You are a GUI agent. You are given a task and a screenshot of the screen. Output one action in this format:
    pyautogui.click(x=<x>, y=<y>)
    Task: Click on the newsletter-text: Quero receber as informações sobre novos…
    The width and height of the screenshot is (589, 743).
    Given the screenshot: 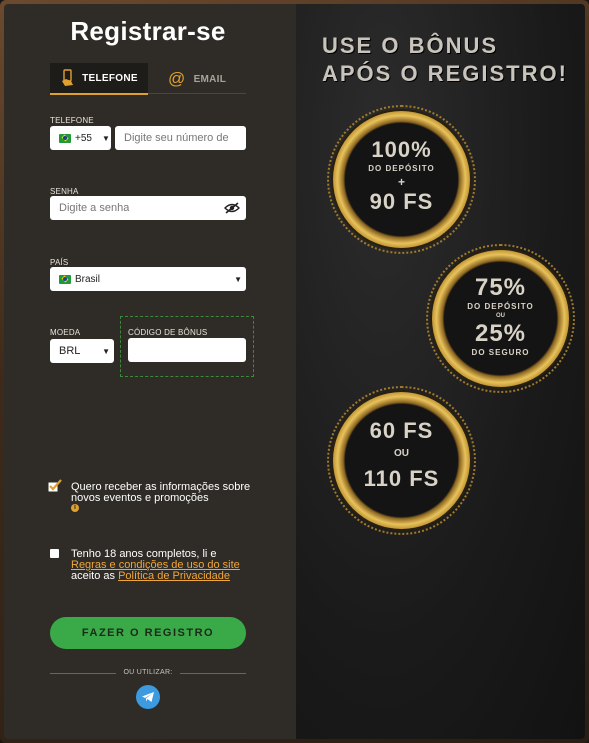 What is the action you would take?
    pyautogui.click(x=161, y=492)
    